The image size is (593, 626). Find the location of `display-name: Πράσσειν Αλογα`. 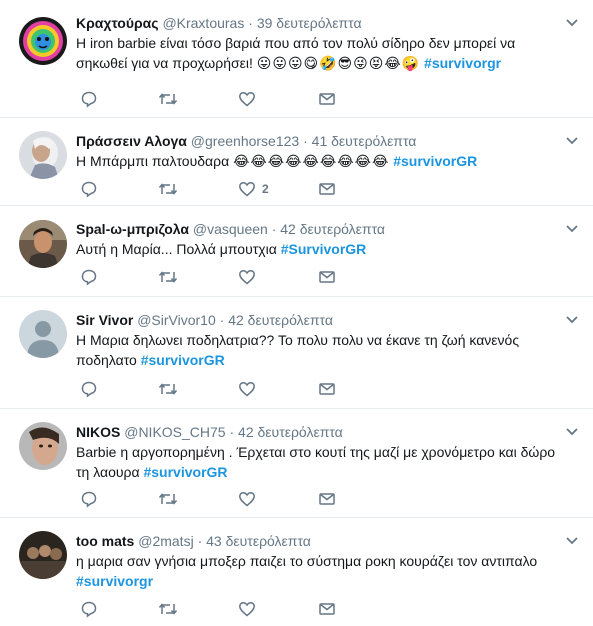

display-name: Πράσσειν Αλογα is located at coordinates (131, 141).